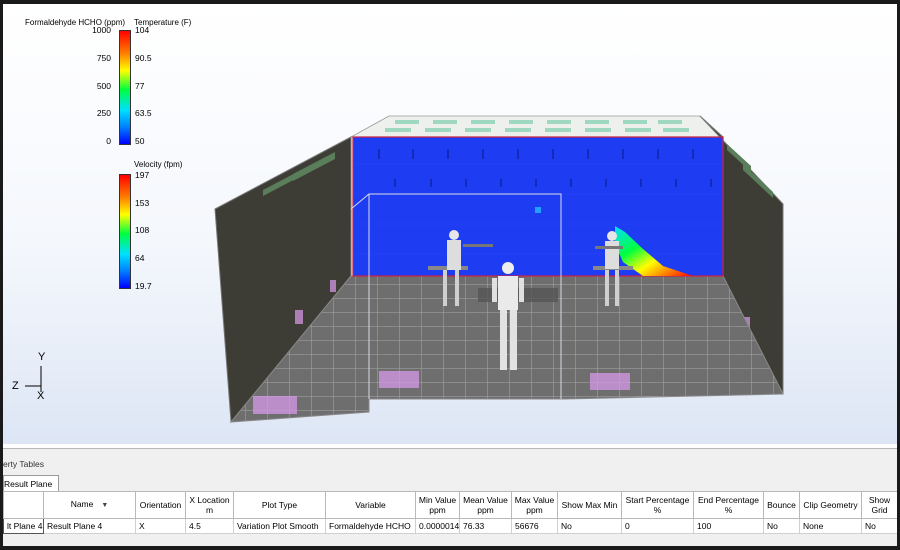 The height and width of the screenshot is (550, 900). I want to click on axis-z-label: Z, so click(15, 386).